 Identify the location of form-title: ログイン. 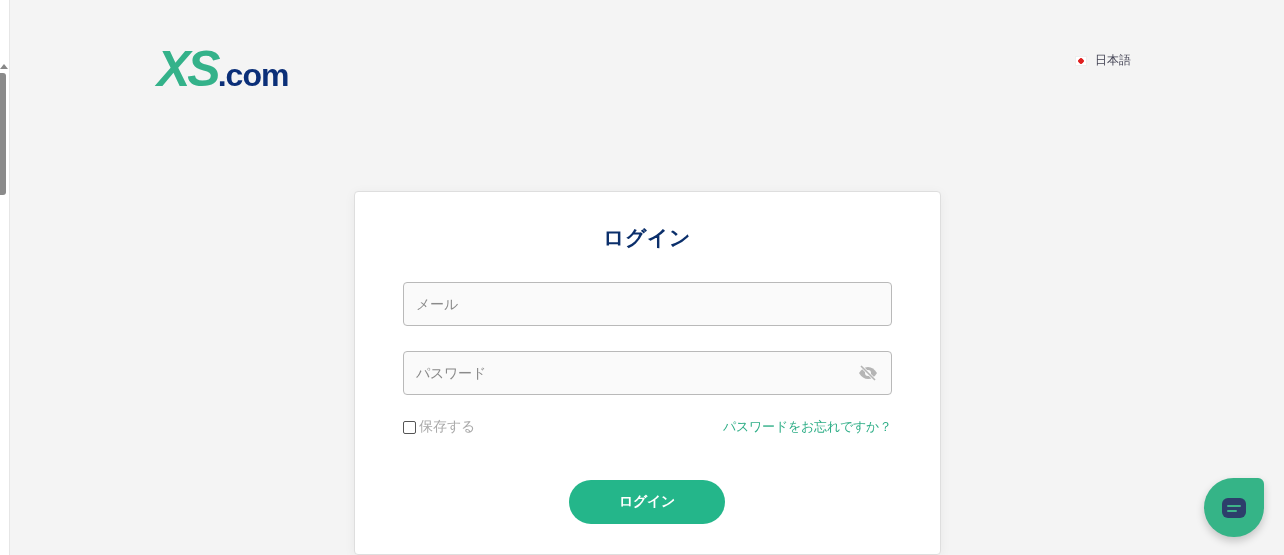
(647, 238).